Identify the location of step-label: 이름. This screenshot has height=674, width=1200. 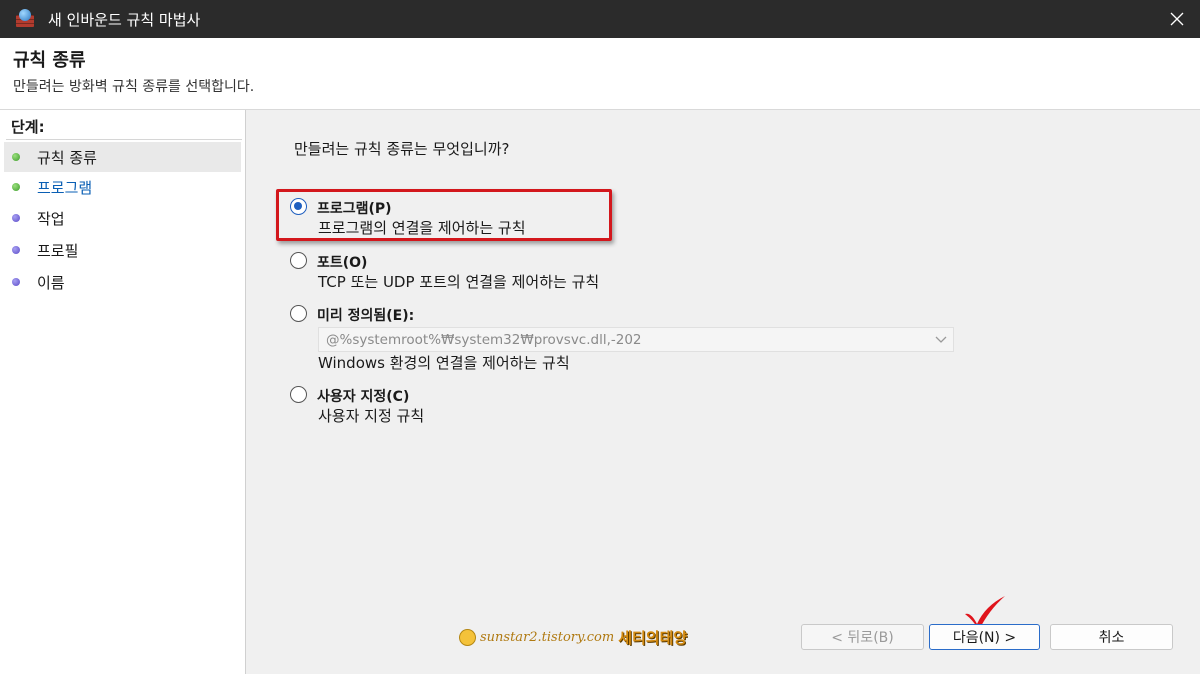
(51, 282).